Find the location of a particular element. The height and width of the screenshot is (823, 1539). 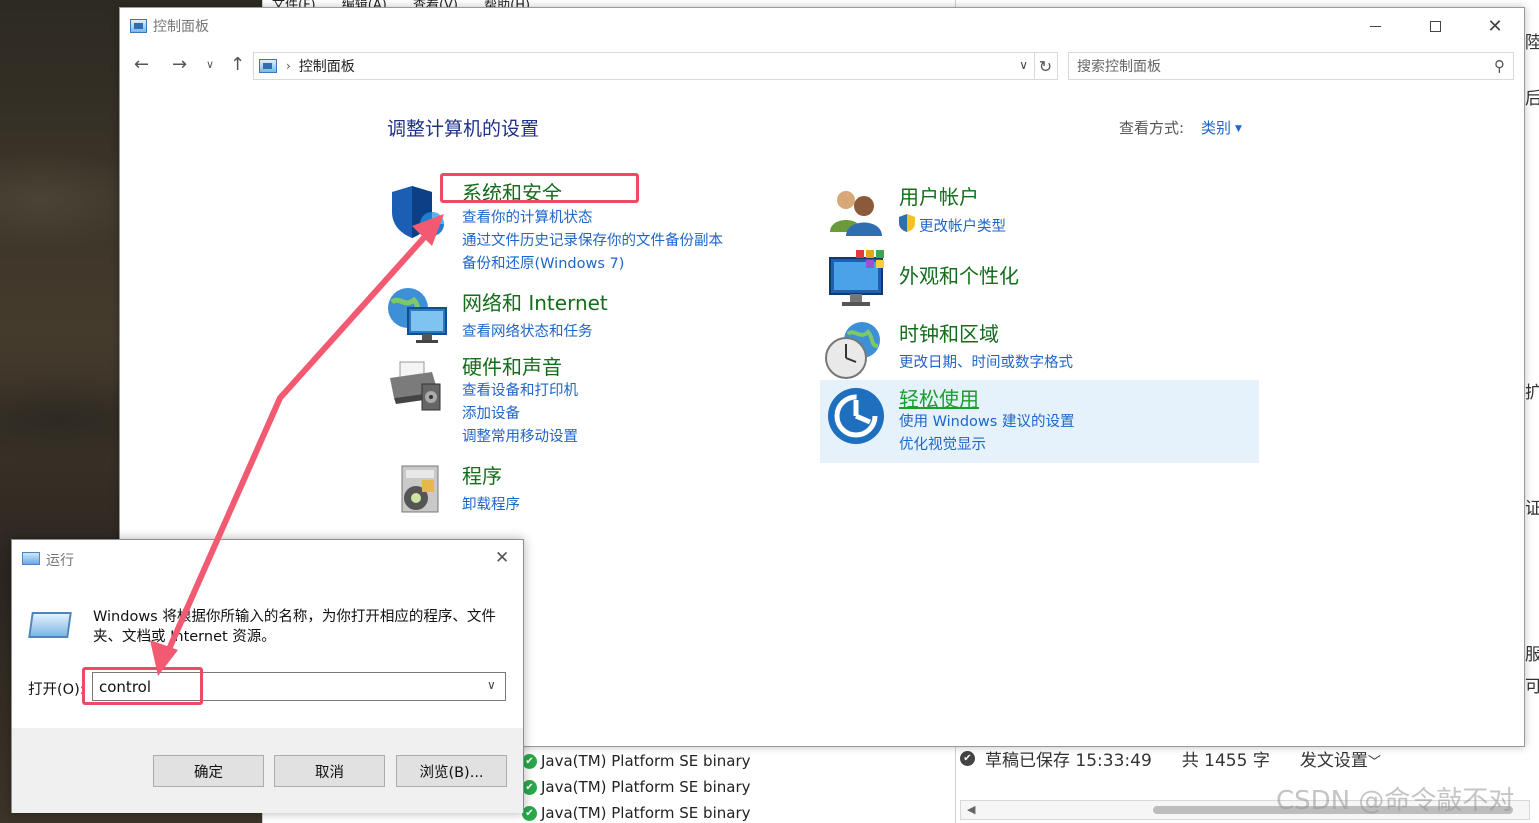

annotation-arrow-overlay is located at coordinates (297, 445).